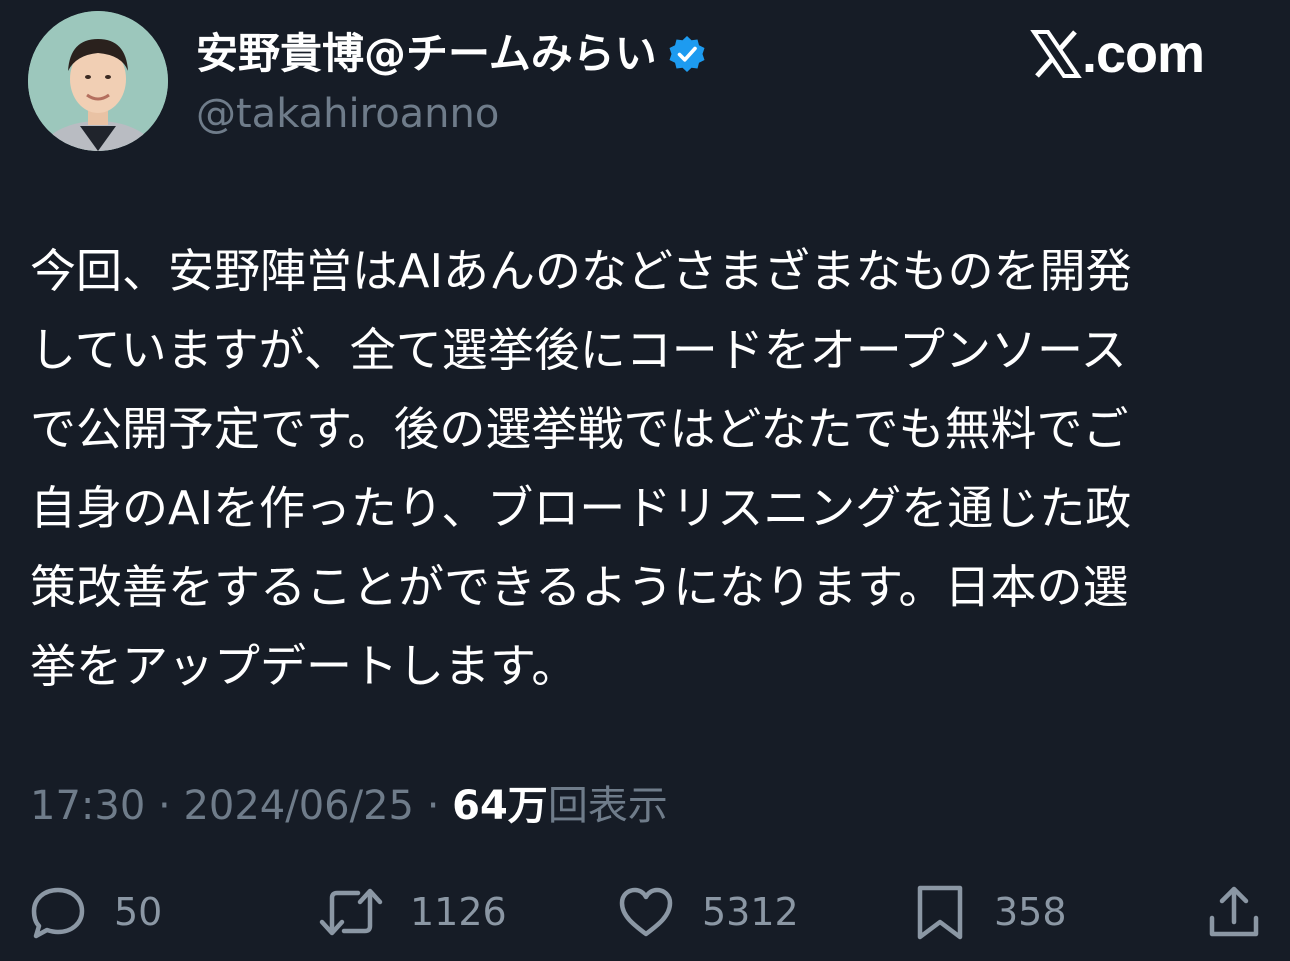 This screenshot has height=961, width=1290. Describe the element at coordinates (607, 806) in the screenshot. I see `views-label: 回表示` at that location.